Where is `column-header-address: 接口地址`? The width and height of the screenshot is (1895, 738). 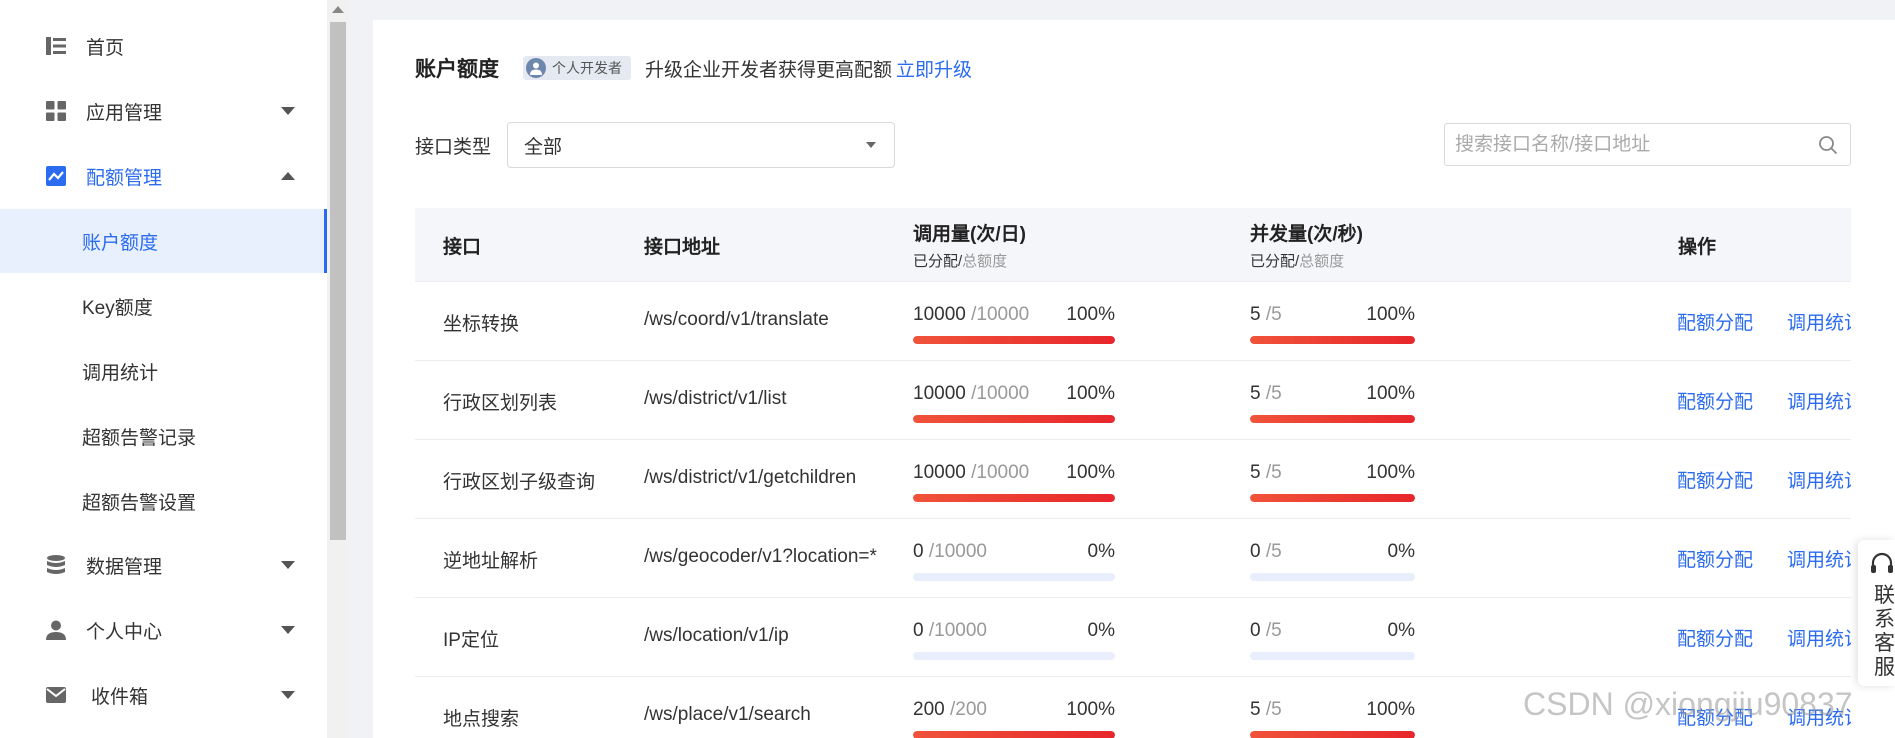
column-header-address: 接口地址 is located at coordinates (682, 247).